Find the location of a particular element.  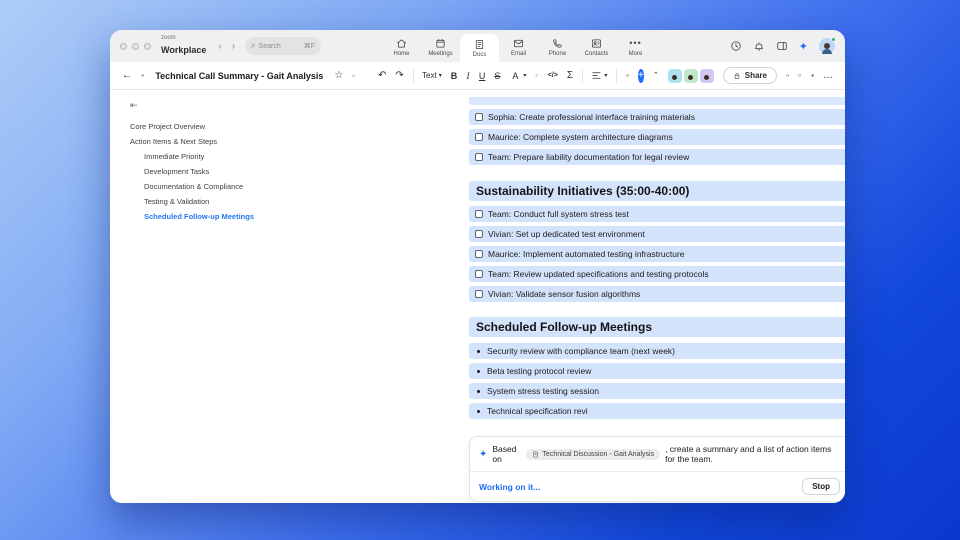

search-icon: ⌕ is located at coordinates (253, 45).